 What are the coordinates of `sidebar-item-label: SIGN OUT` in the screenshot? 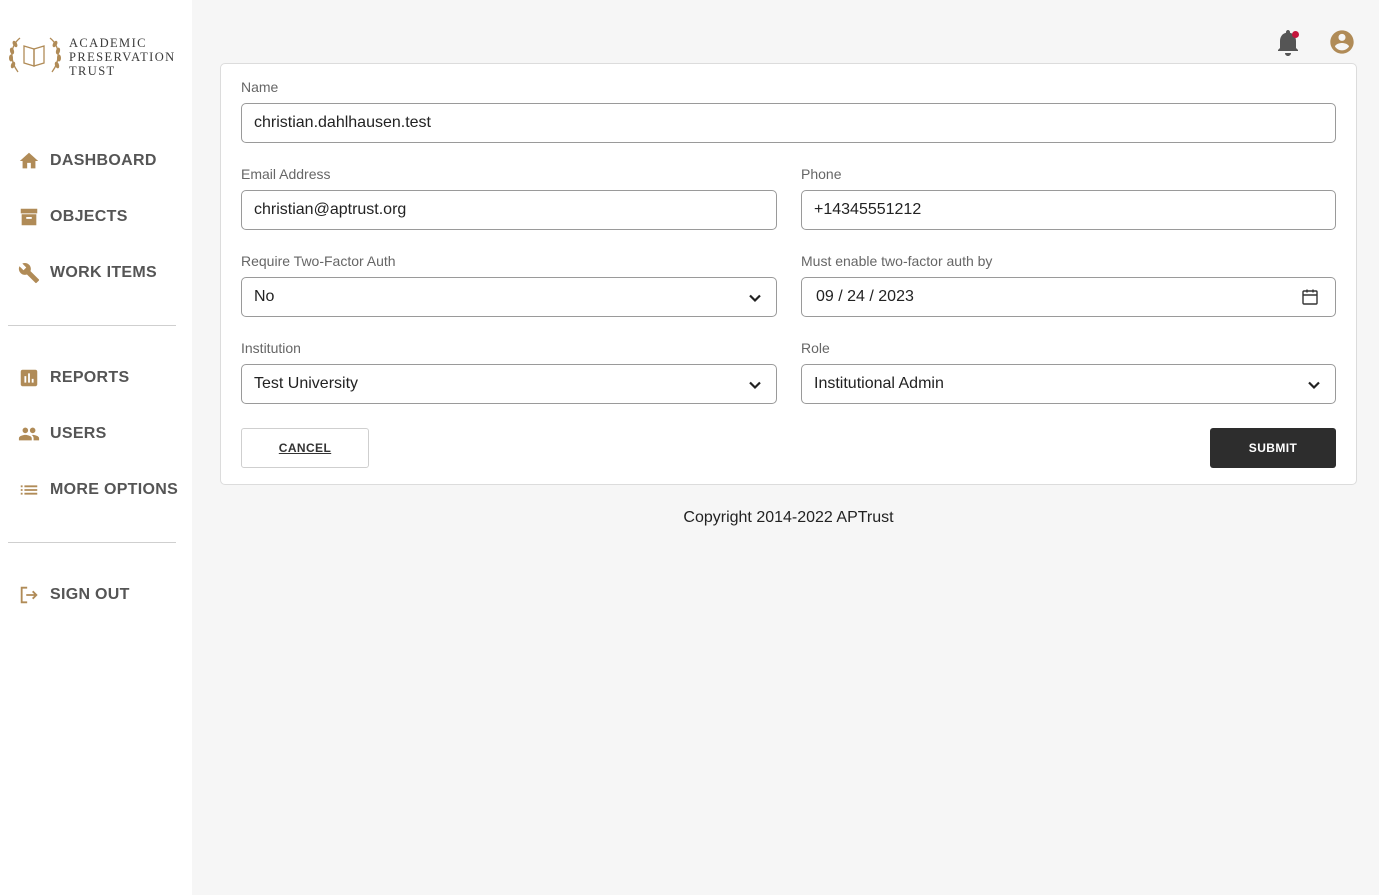 It's located at (90, 594).